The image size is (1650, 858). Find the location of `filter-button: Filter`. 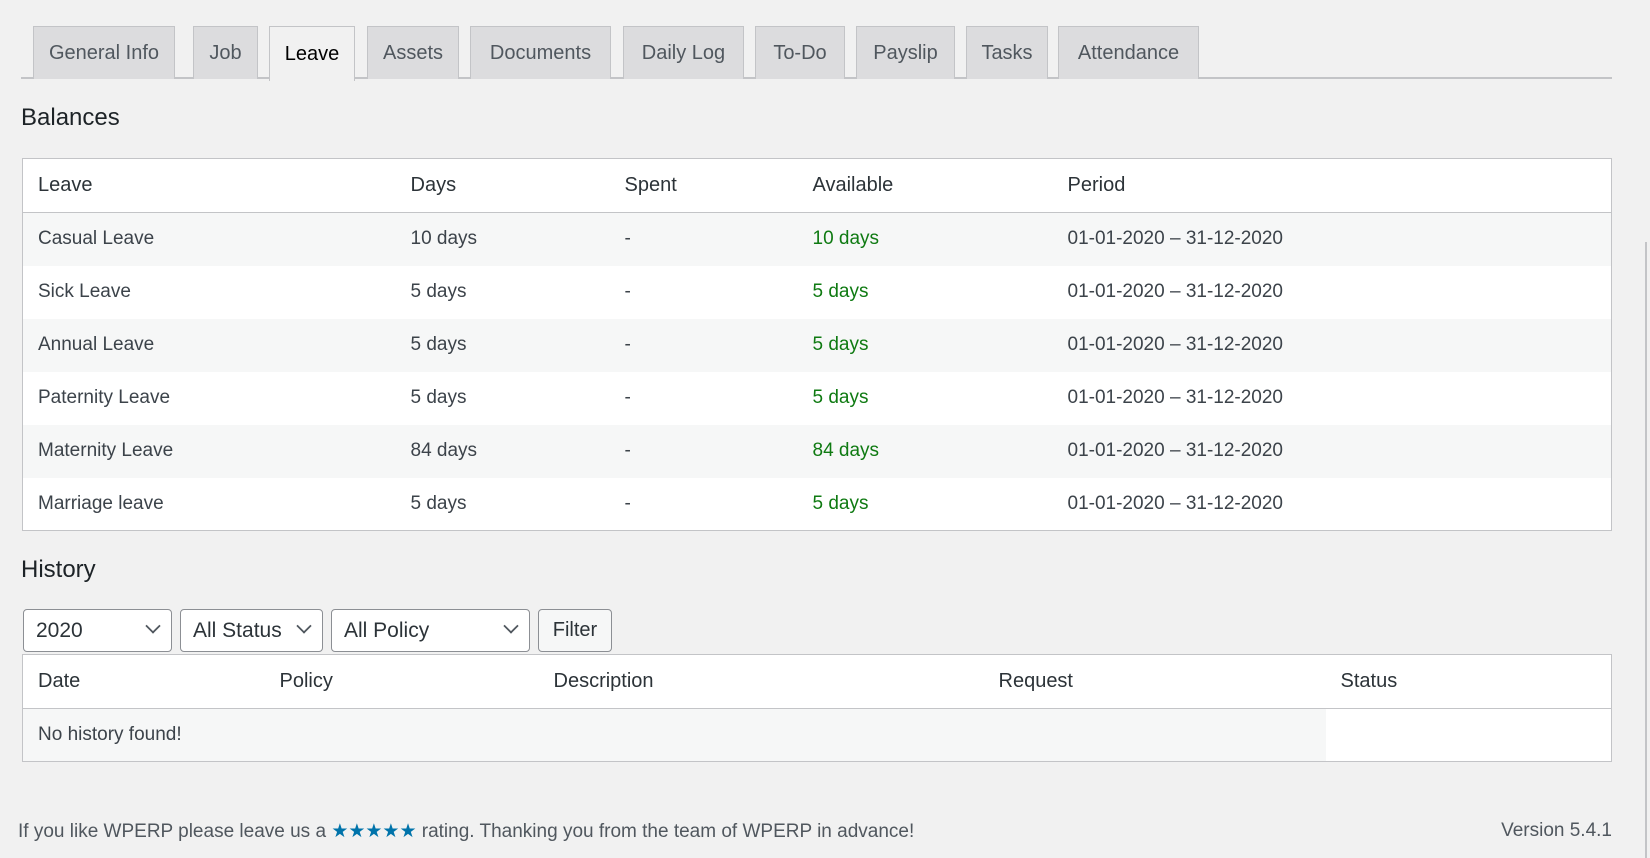

filter-button: Filter is located at coordinates (575, 630).